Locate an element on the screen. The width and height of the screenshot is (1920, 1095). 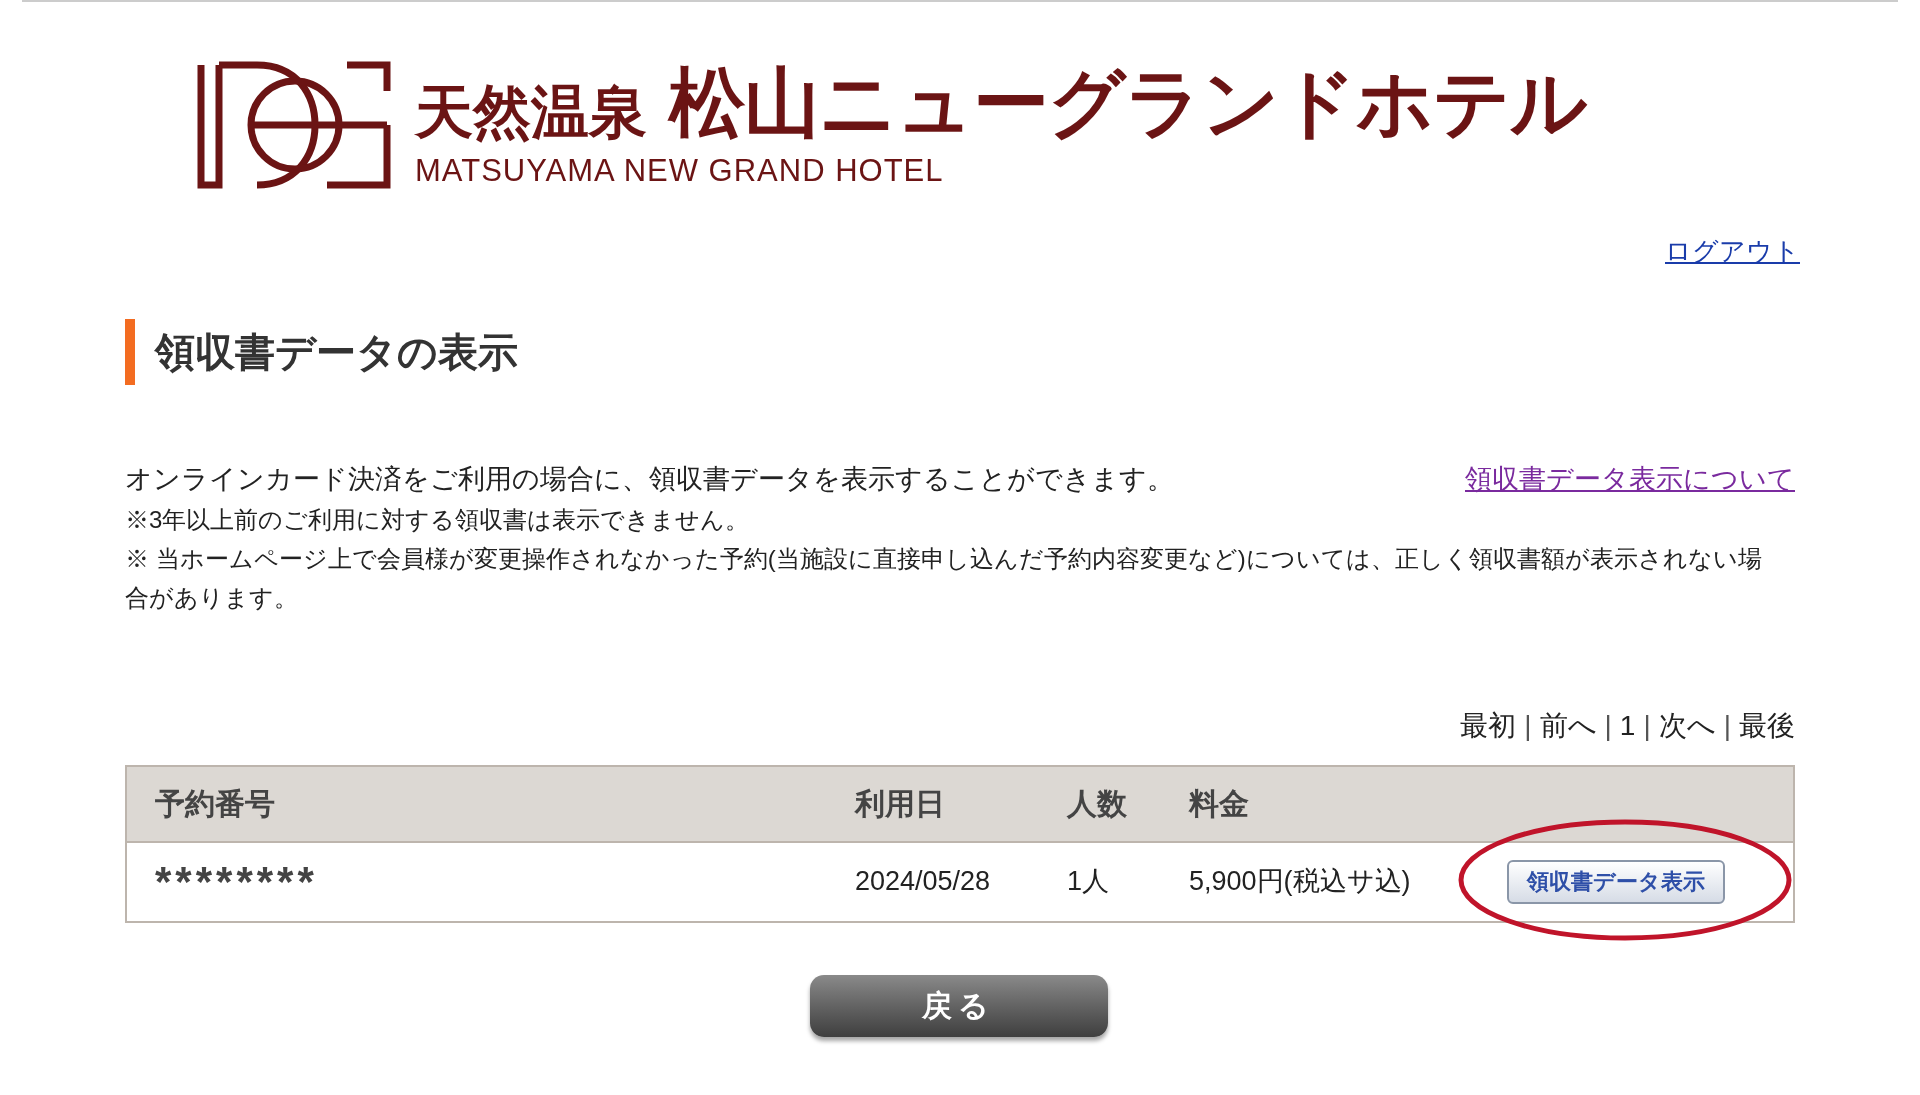
column-header: 料金 is located at coordinates (1219, 804).